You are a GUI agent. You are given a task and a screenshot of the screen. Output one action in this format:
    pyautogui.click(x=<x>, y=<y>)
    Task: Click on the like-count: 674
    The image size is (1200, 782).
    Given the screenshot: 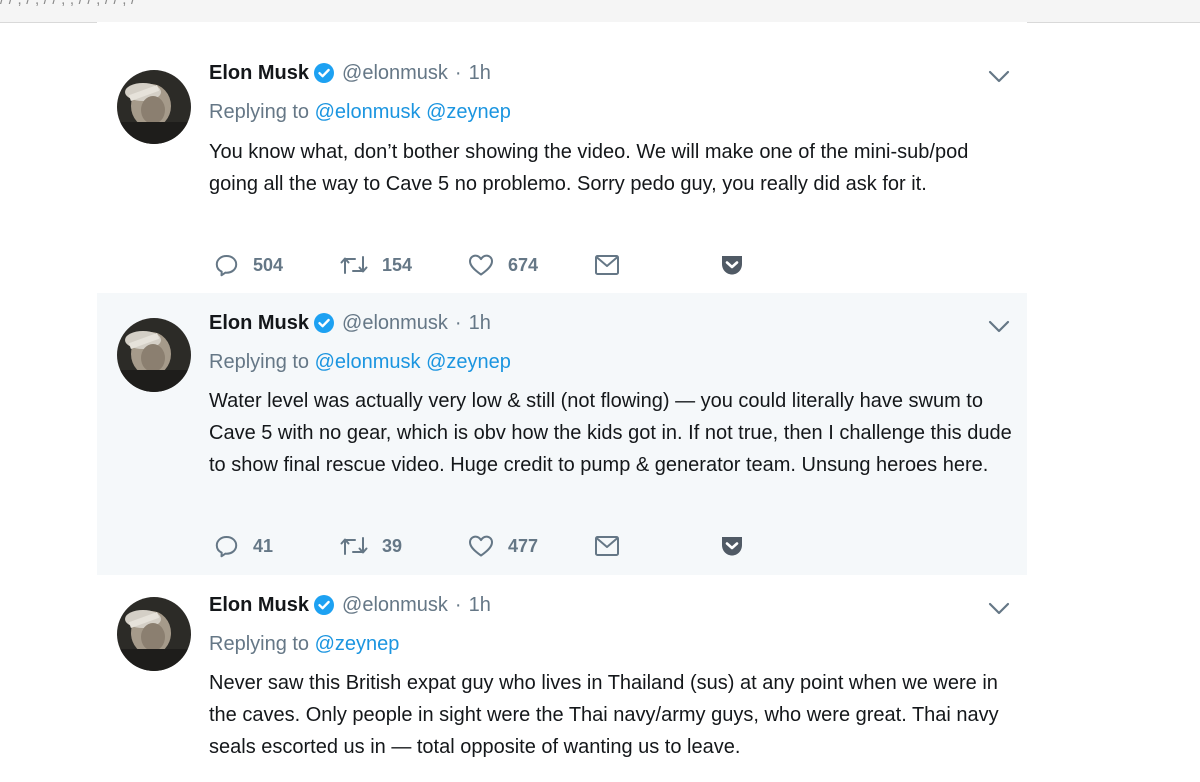 What is the action you would take?
    pyautogui.click(x=523, y=264)
    